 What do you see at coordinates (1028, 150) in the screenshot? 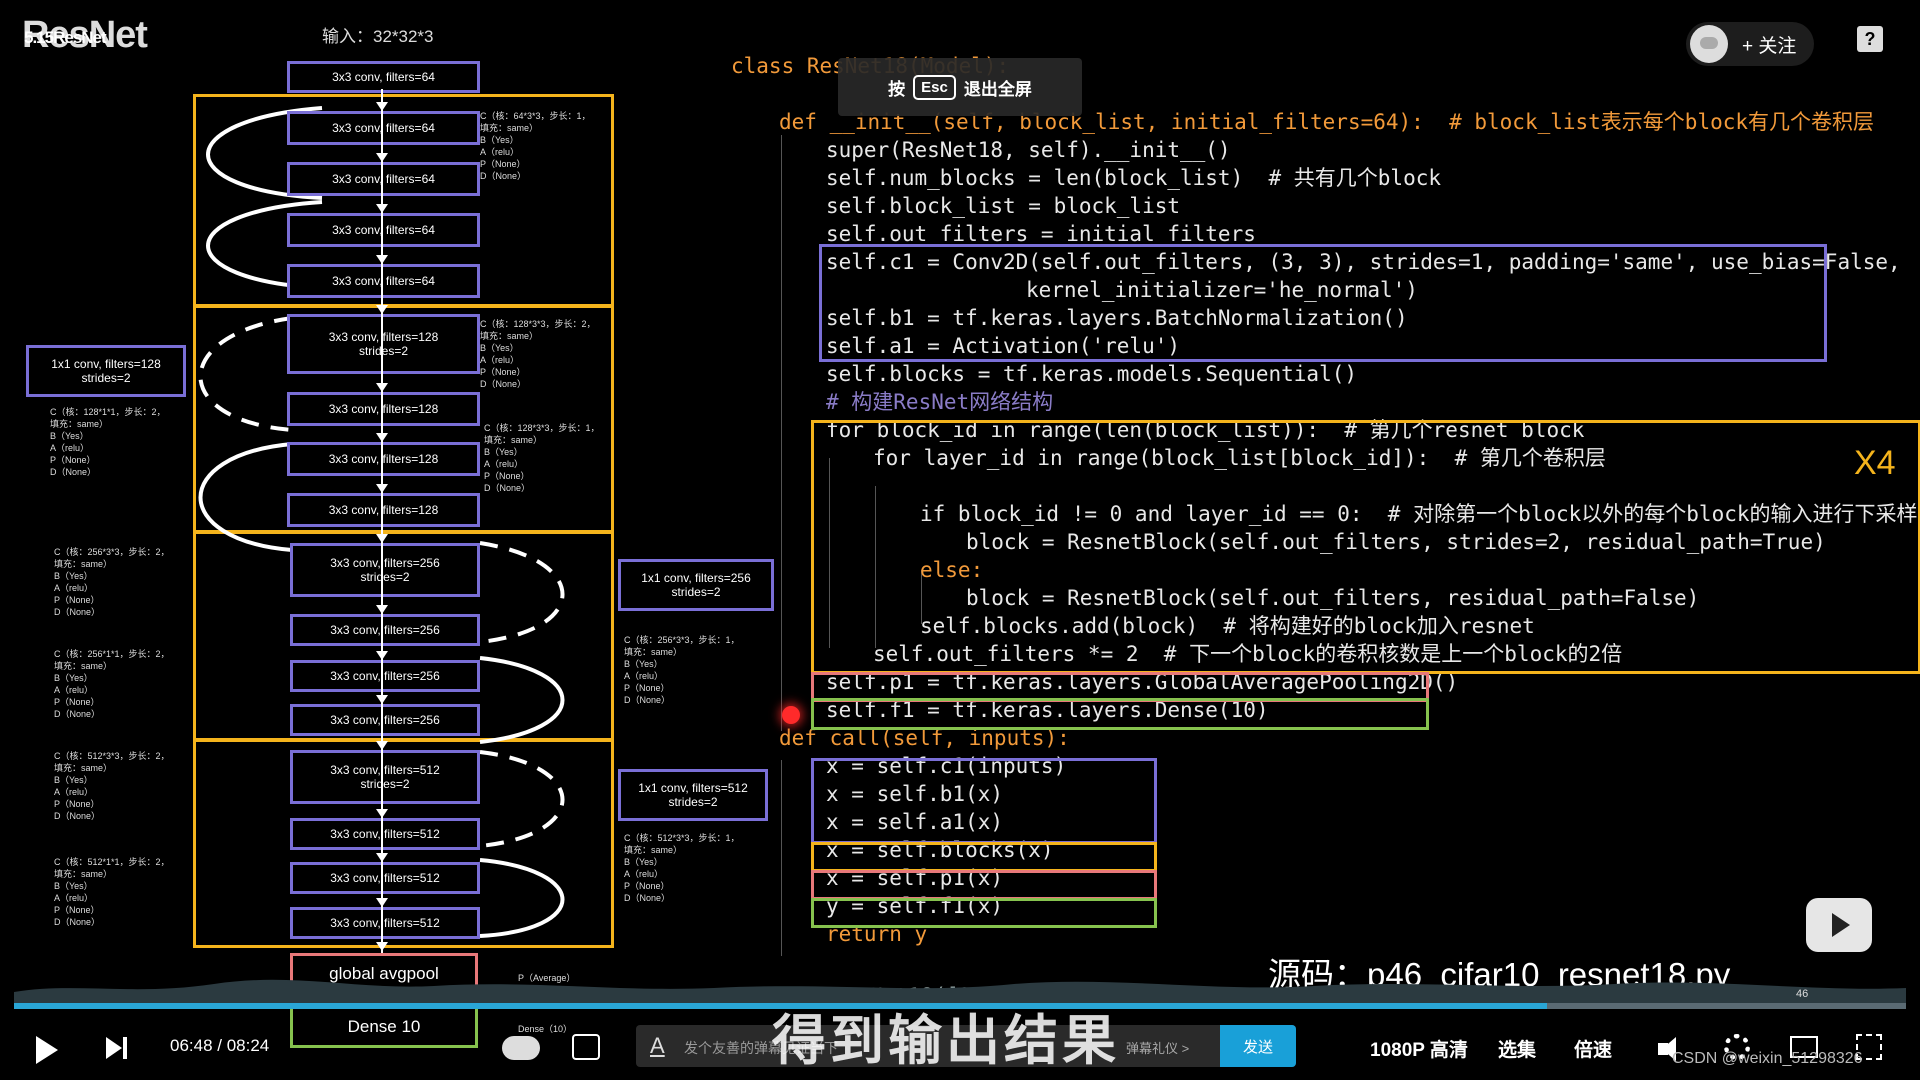
I see `code-line-2: super(ResNet18, self).__init__()` at bounding box center [1028, 150].